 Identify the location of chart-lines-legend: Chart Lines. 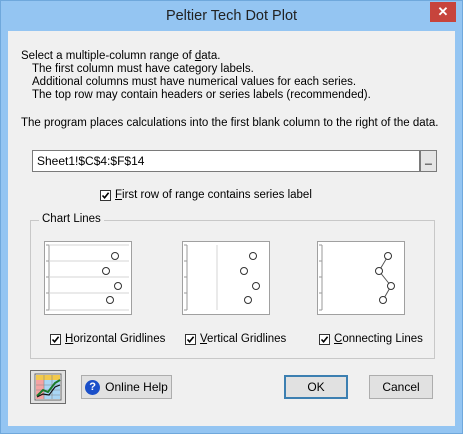
(71, 219).